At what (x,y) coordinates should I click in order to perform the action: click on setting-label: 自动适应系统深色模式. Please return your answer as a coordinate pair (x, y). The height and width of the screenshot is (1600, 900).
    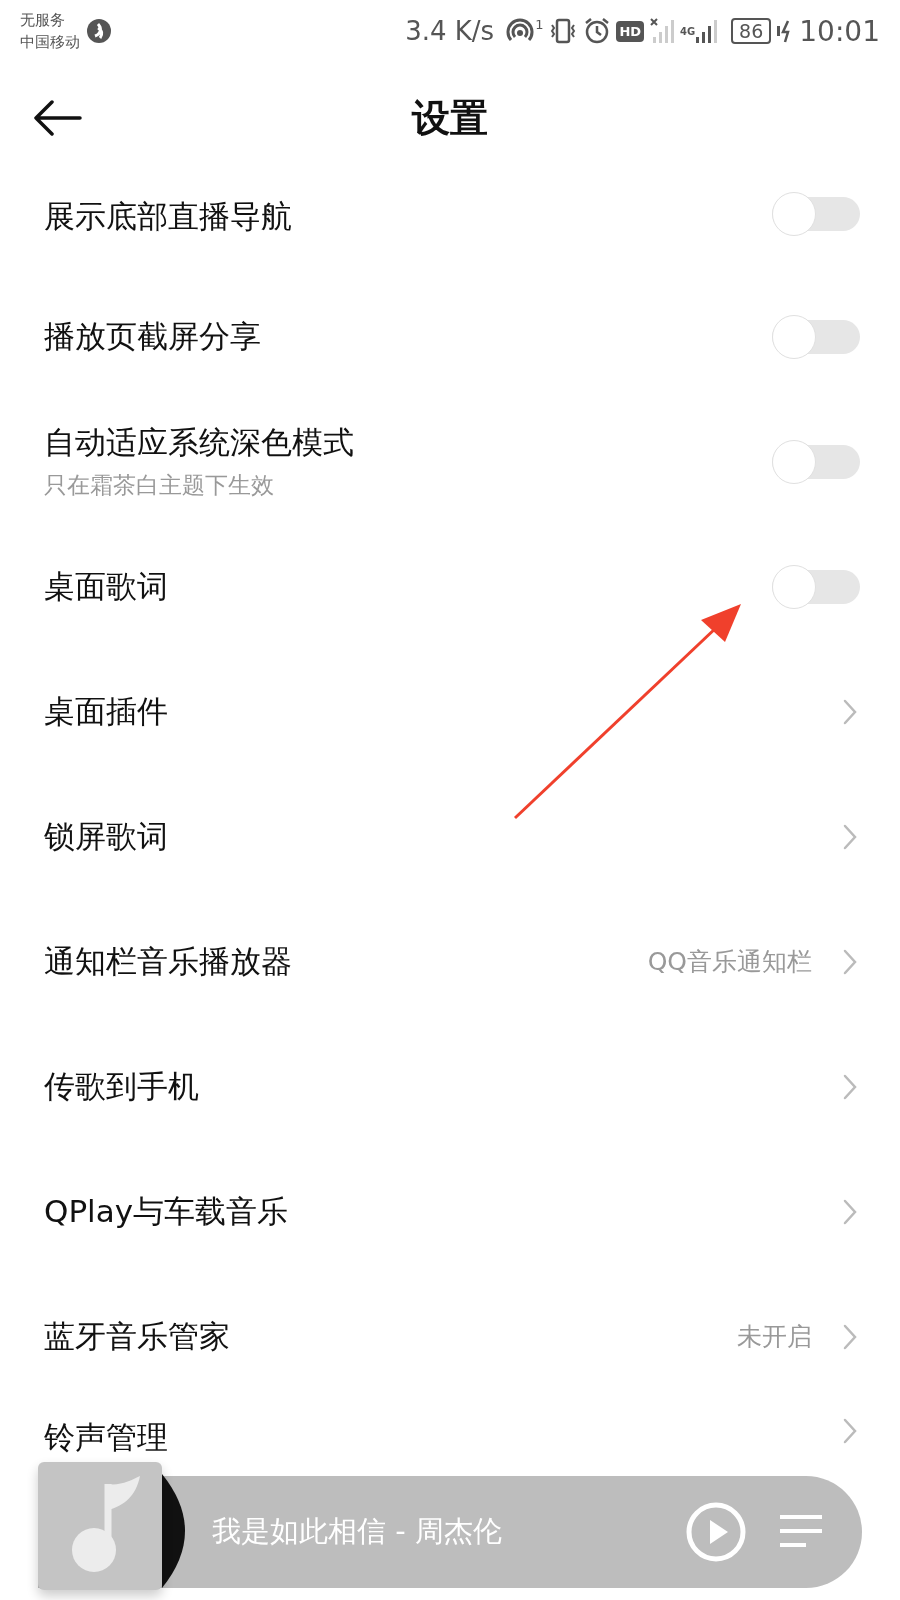
    Looking at the image, I should click on (199, 442).